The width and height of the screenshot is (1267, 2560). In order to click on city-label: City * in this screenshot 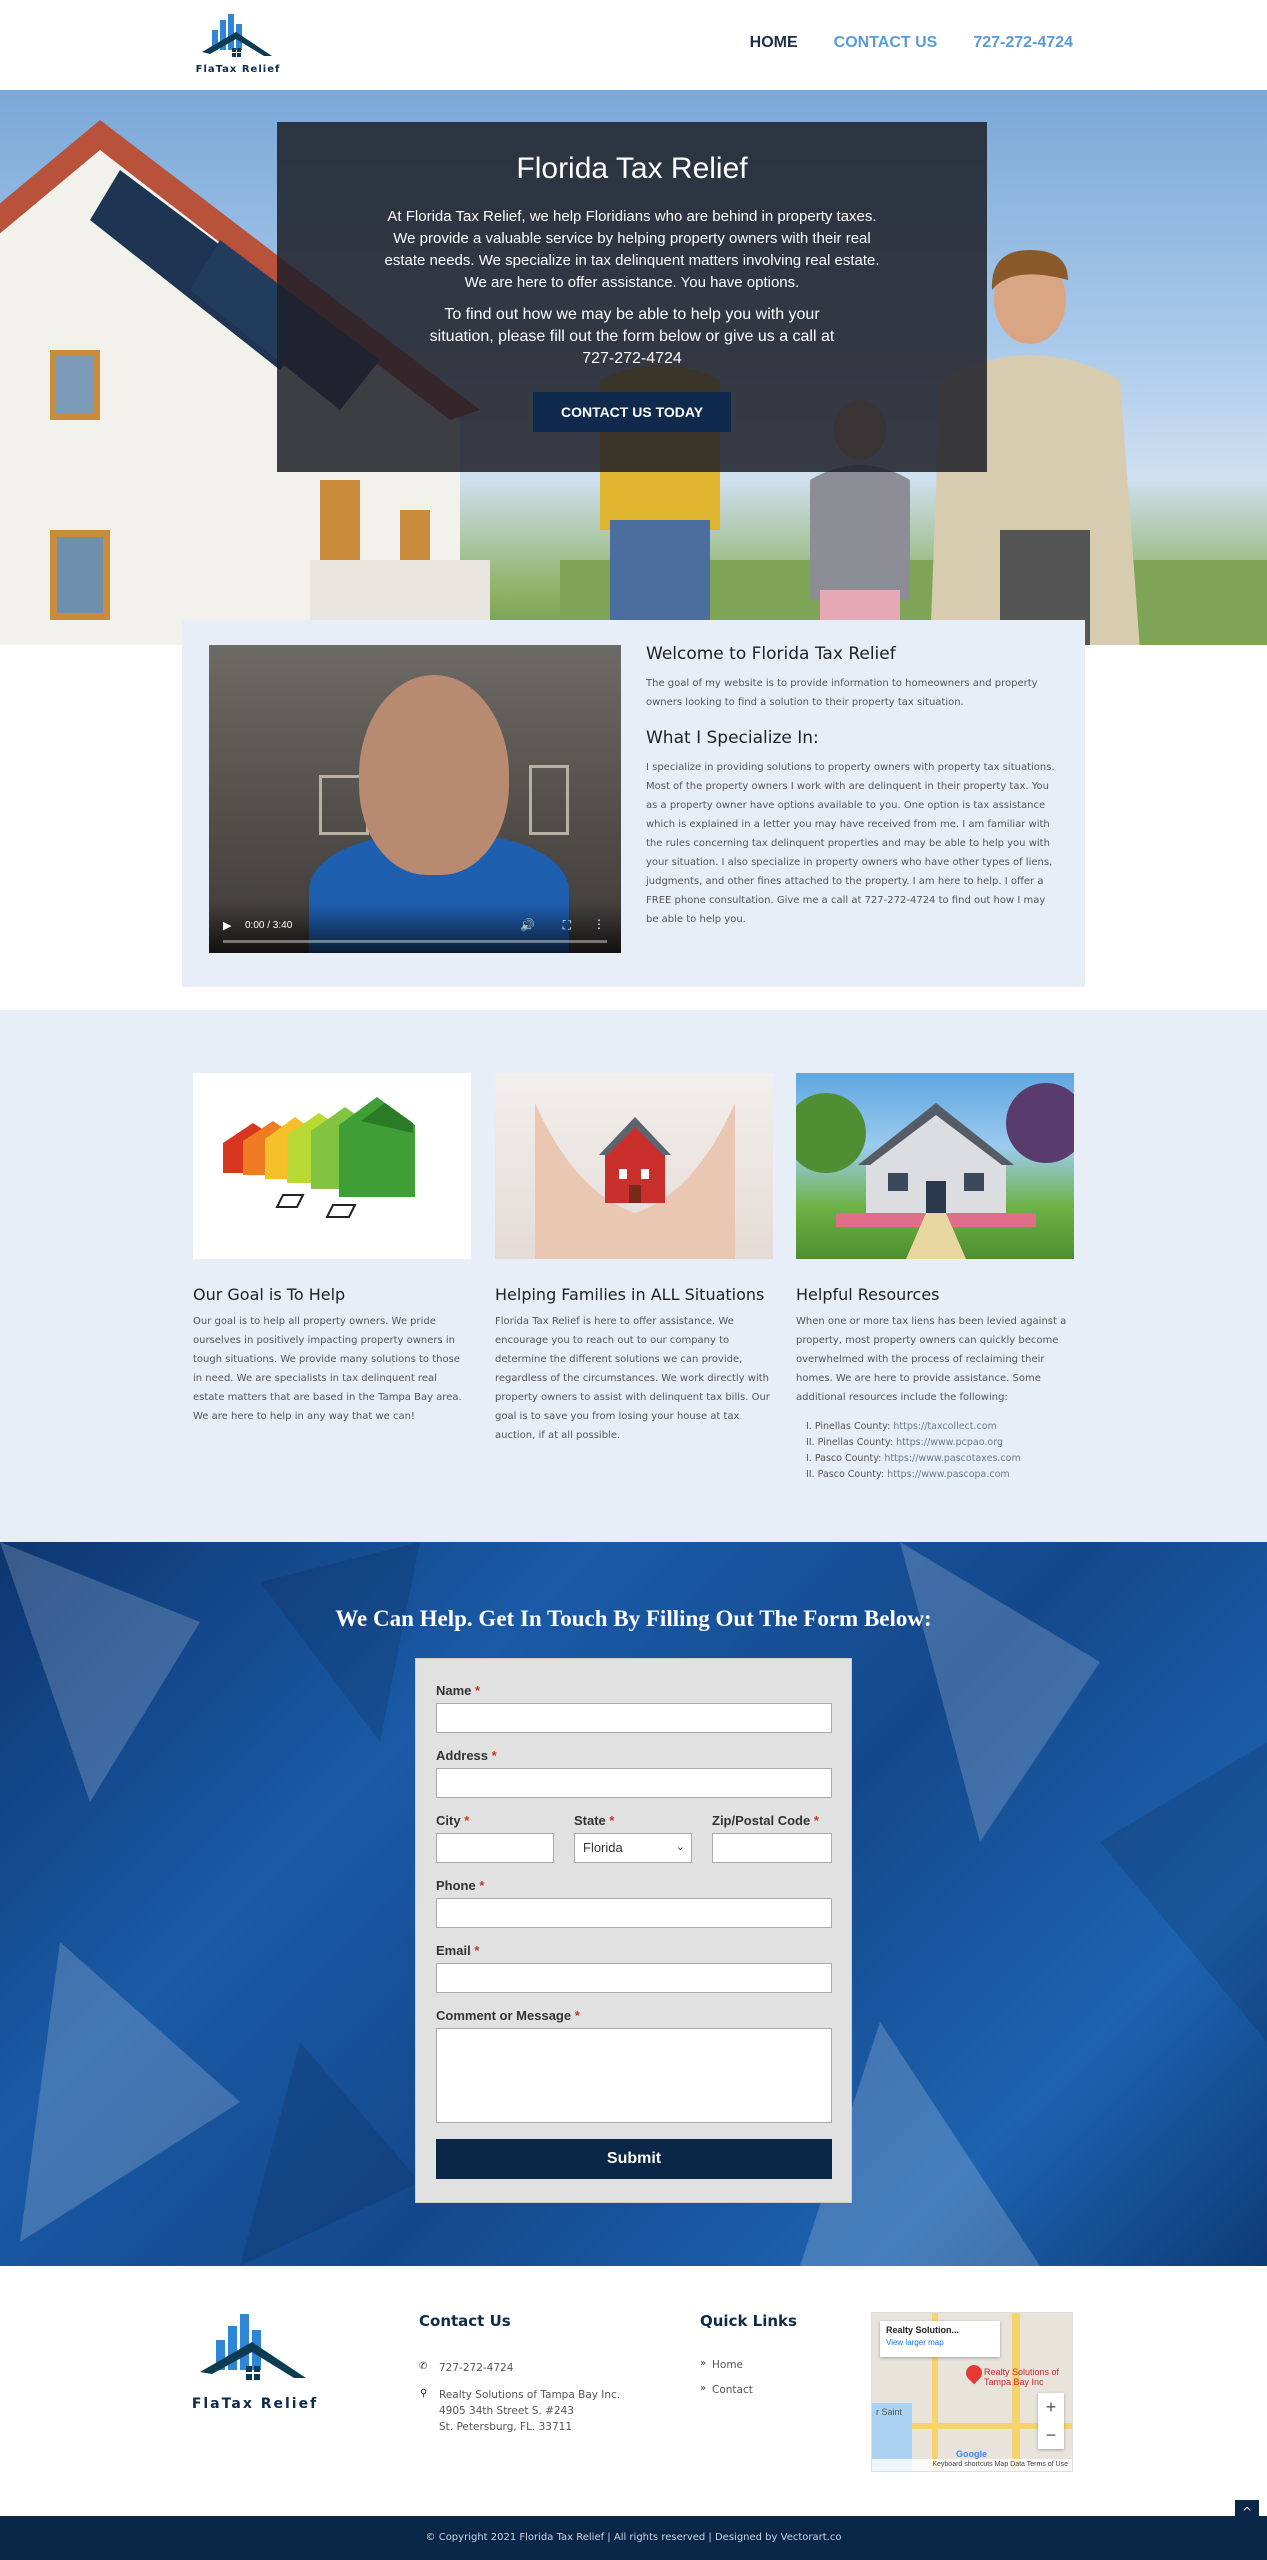, I will do `click(453, 1820)`.